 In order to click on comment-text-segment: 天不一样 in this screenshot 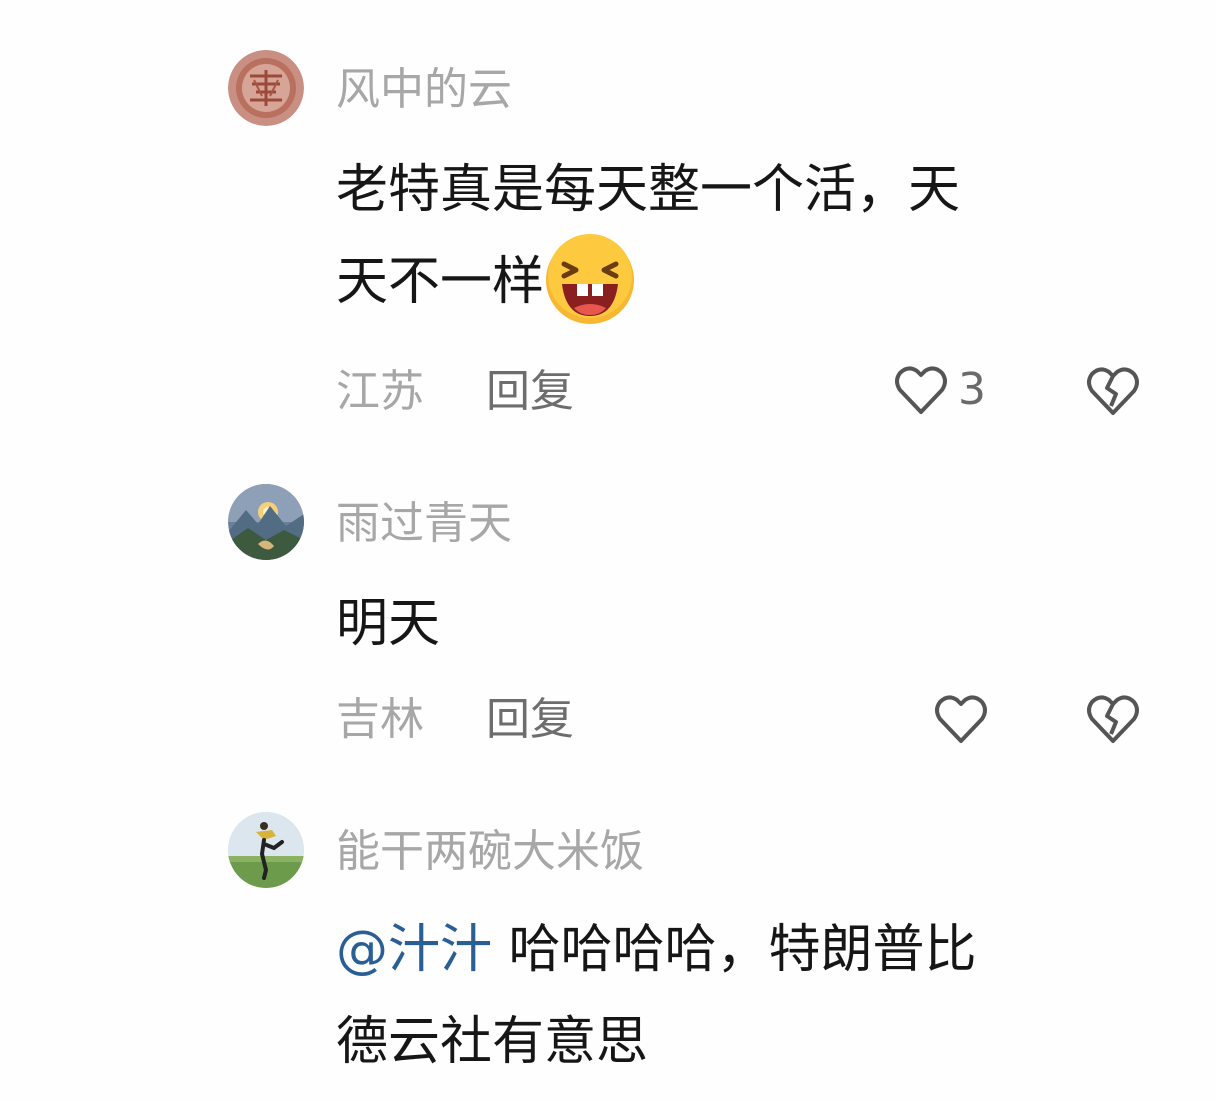, I will do `click(440, 282)`.